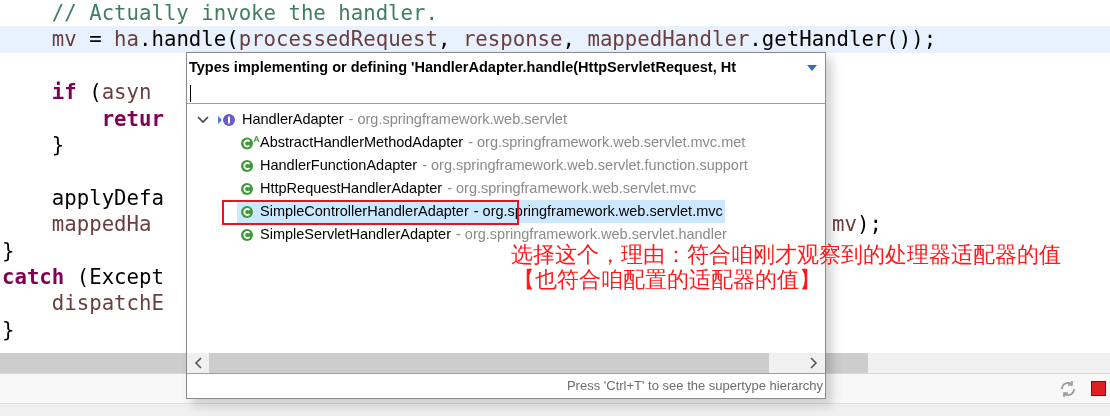 The width and height of the screenshot is (1110, 416). Describe the element at coordinates (489, 363) in the screenshot. I see `scrollbar-thumb` at that location.